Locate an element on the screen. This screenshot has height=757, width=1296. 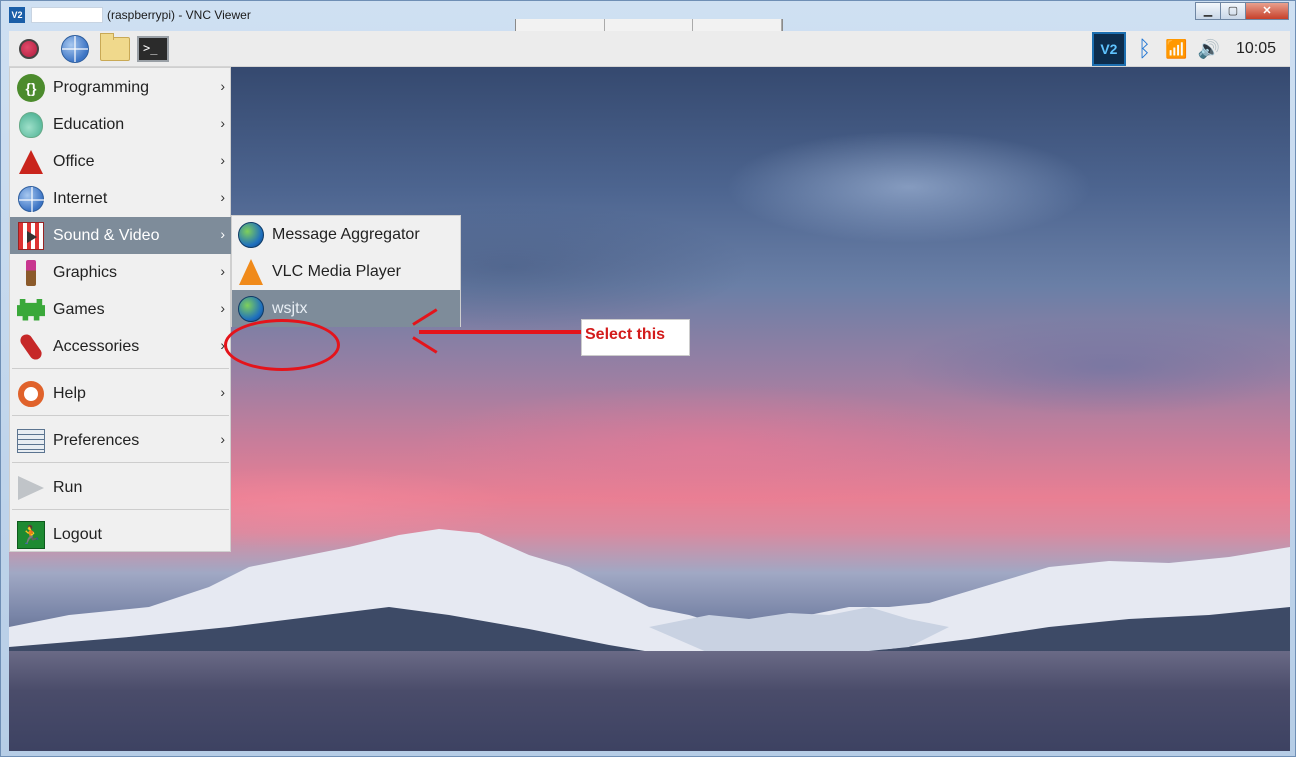
submenu-item-label: VLC Media Player is located at coordinates (336, 271).